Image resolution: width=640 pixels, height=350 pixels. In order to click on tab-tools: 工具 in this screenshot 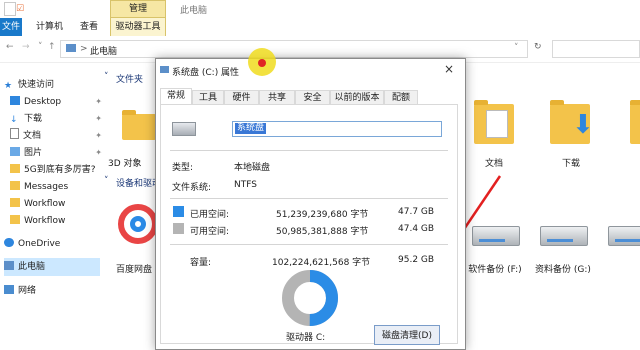, I will do `click(208, 97)`.